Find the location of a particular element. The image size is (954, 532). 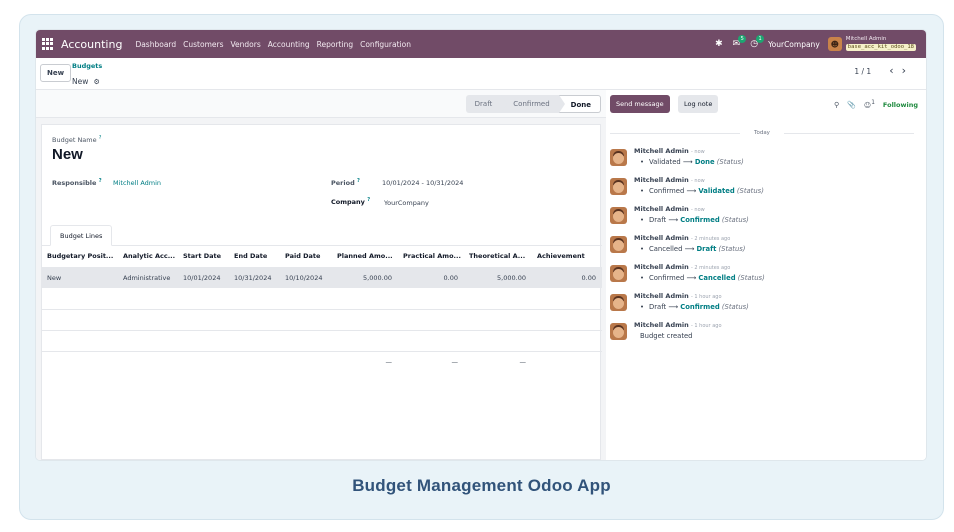

followers-icon: ☺1 is located at coordinates (869, 104).